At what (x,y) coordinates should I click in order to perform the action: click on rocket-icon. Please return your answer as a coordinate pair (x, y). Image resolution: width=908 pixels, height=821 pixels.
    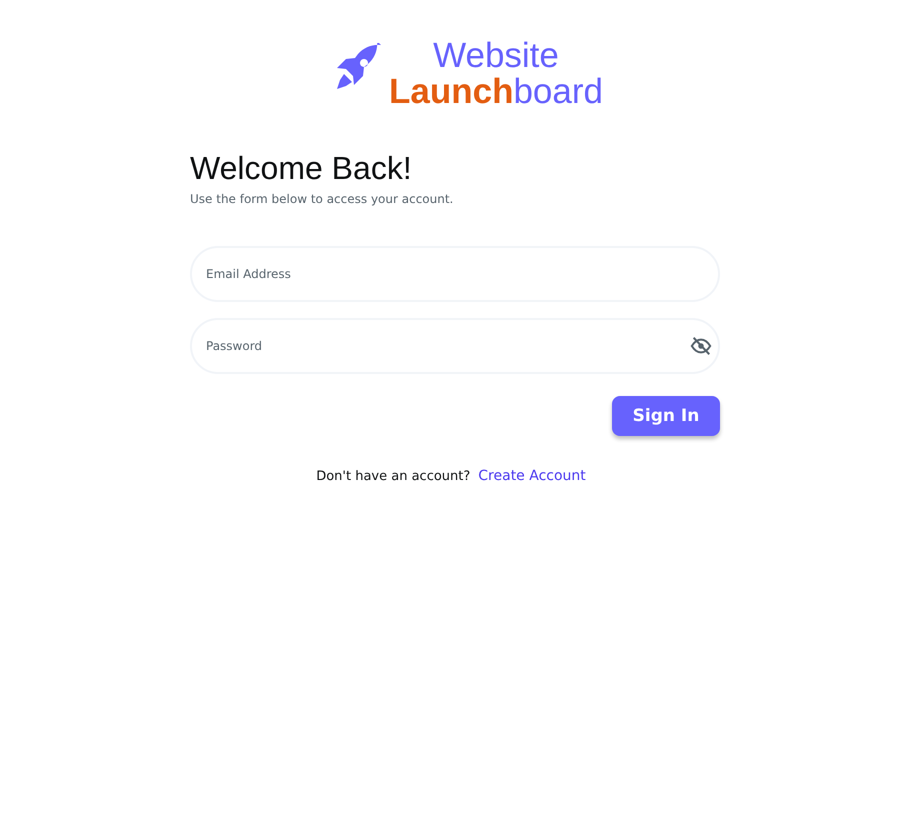
    Looking at the image, I should click on (359, 67).